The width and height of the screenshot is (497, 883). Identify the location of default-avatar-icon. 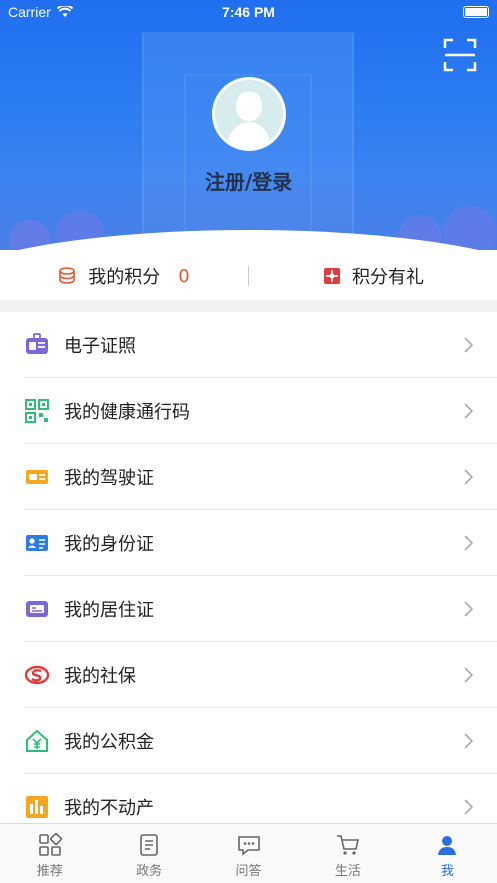
(249, 119).